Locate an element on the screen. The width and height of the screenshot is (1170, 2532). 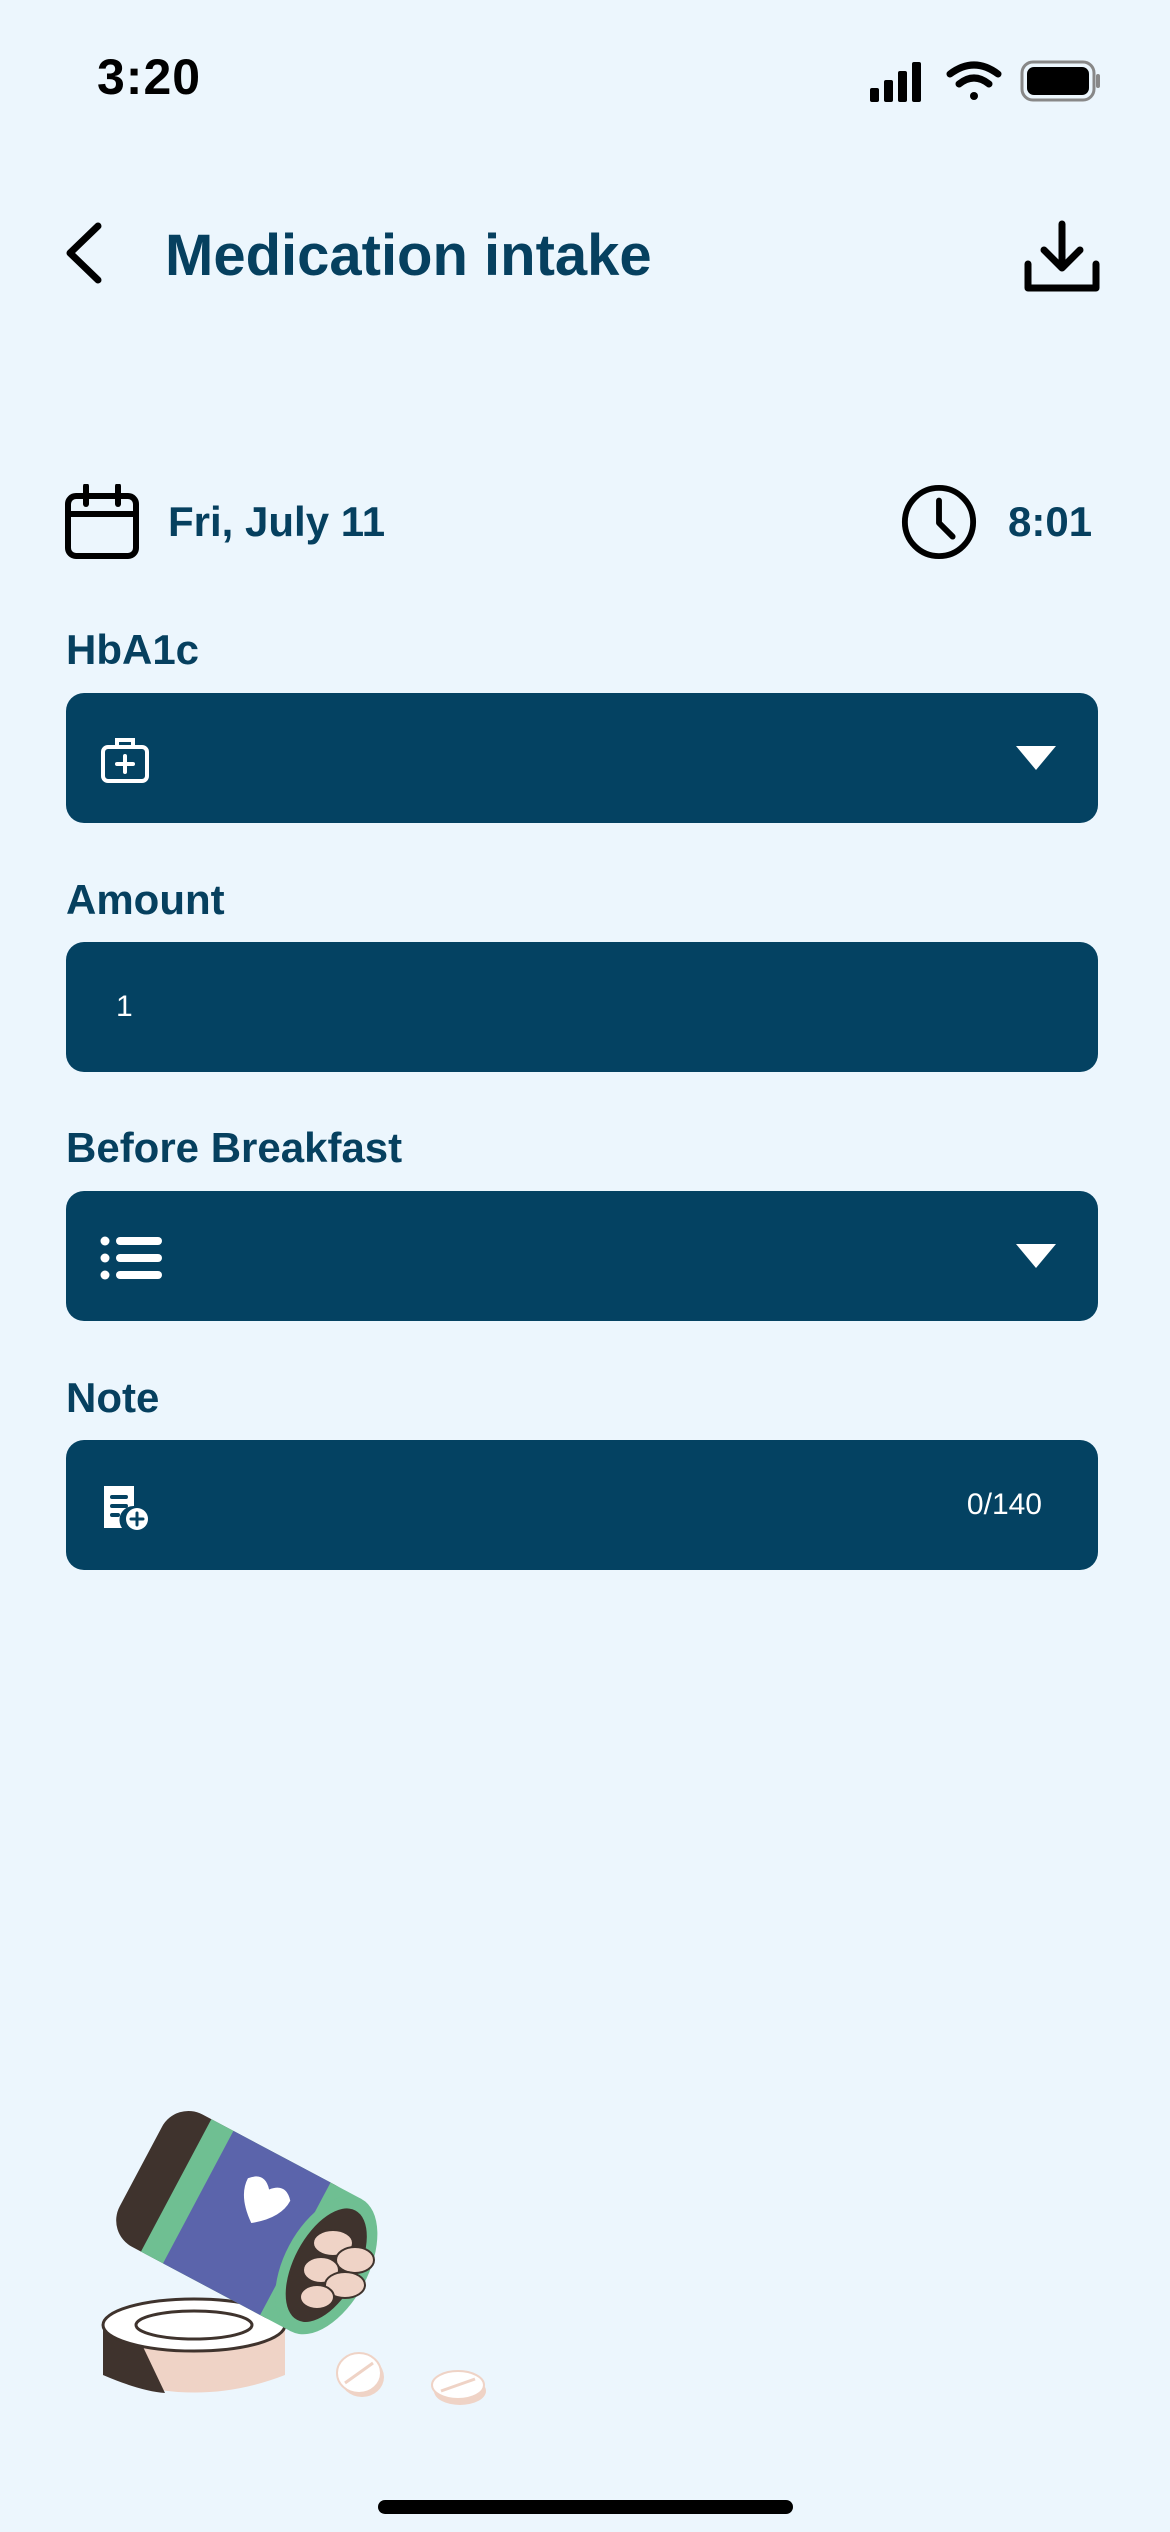
back-button is located at coordinates (88, 253).